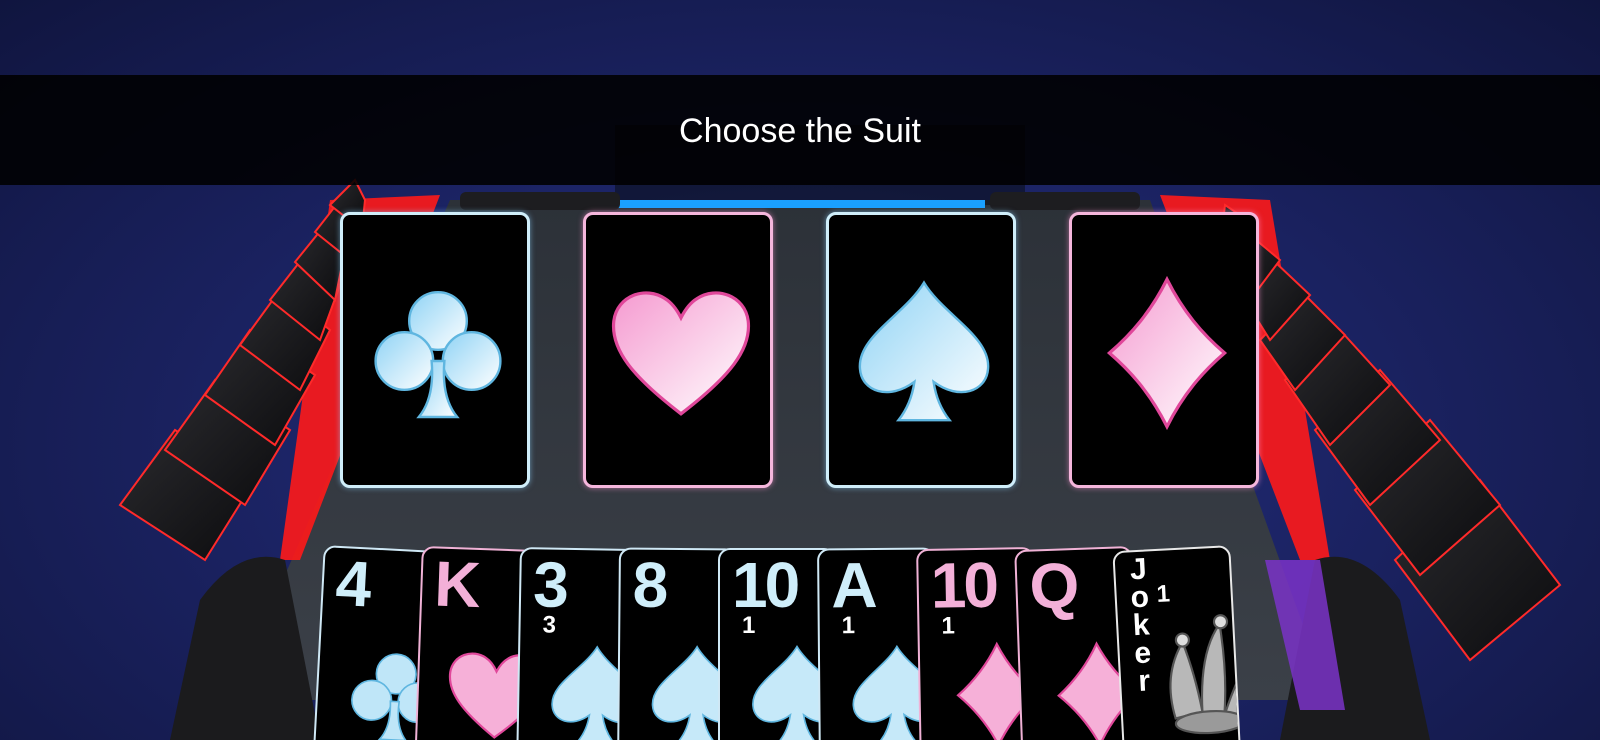 The height and width of the screenshot is (740, 1600). I want to click on club-icon, so click(438, 355).